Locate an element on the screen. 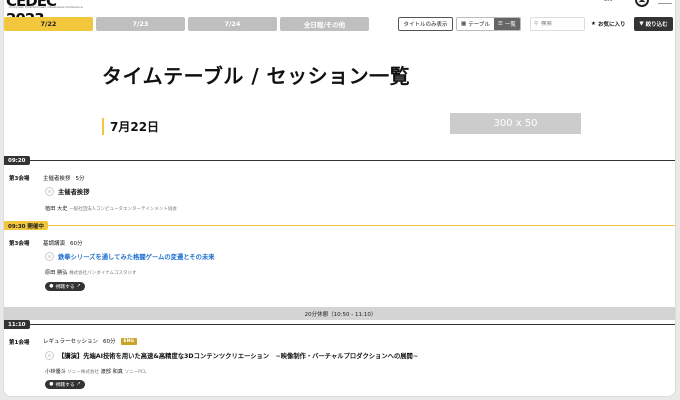 The image size is (680, 400). favorites-button: ★ お気に入り is located at coordinates (608, 24).